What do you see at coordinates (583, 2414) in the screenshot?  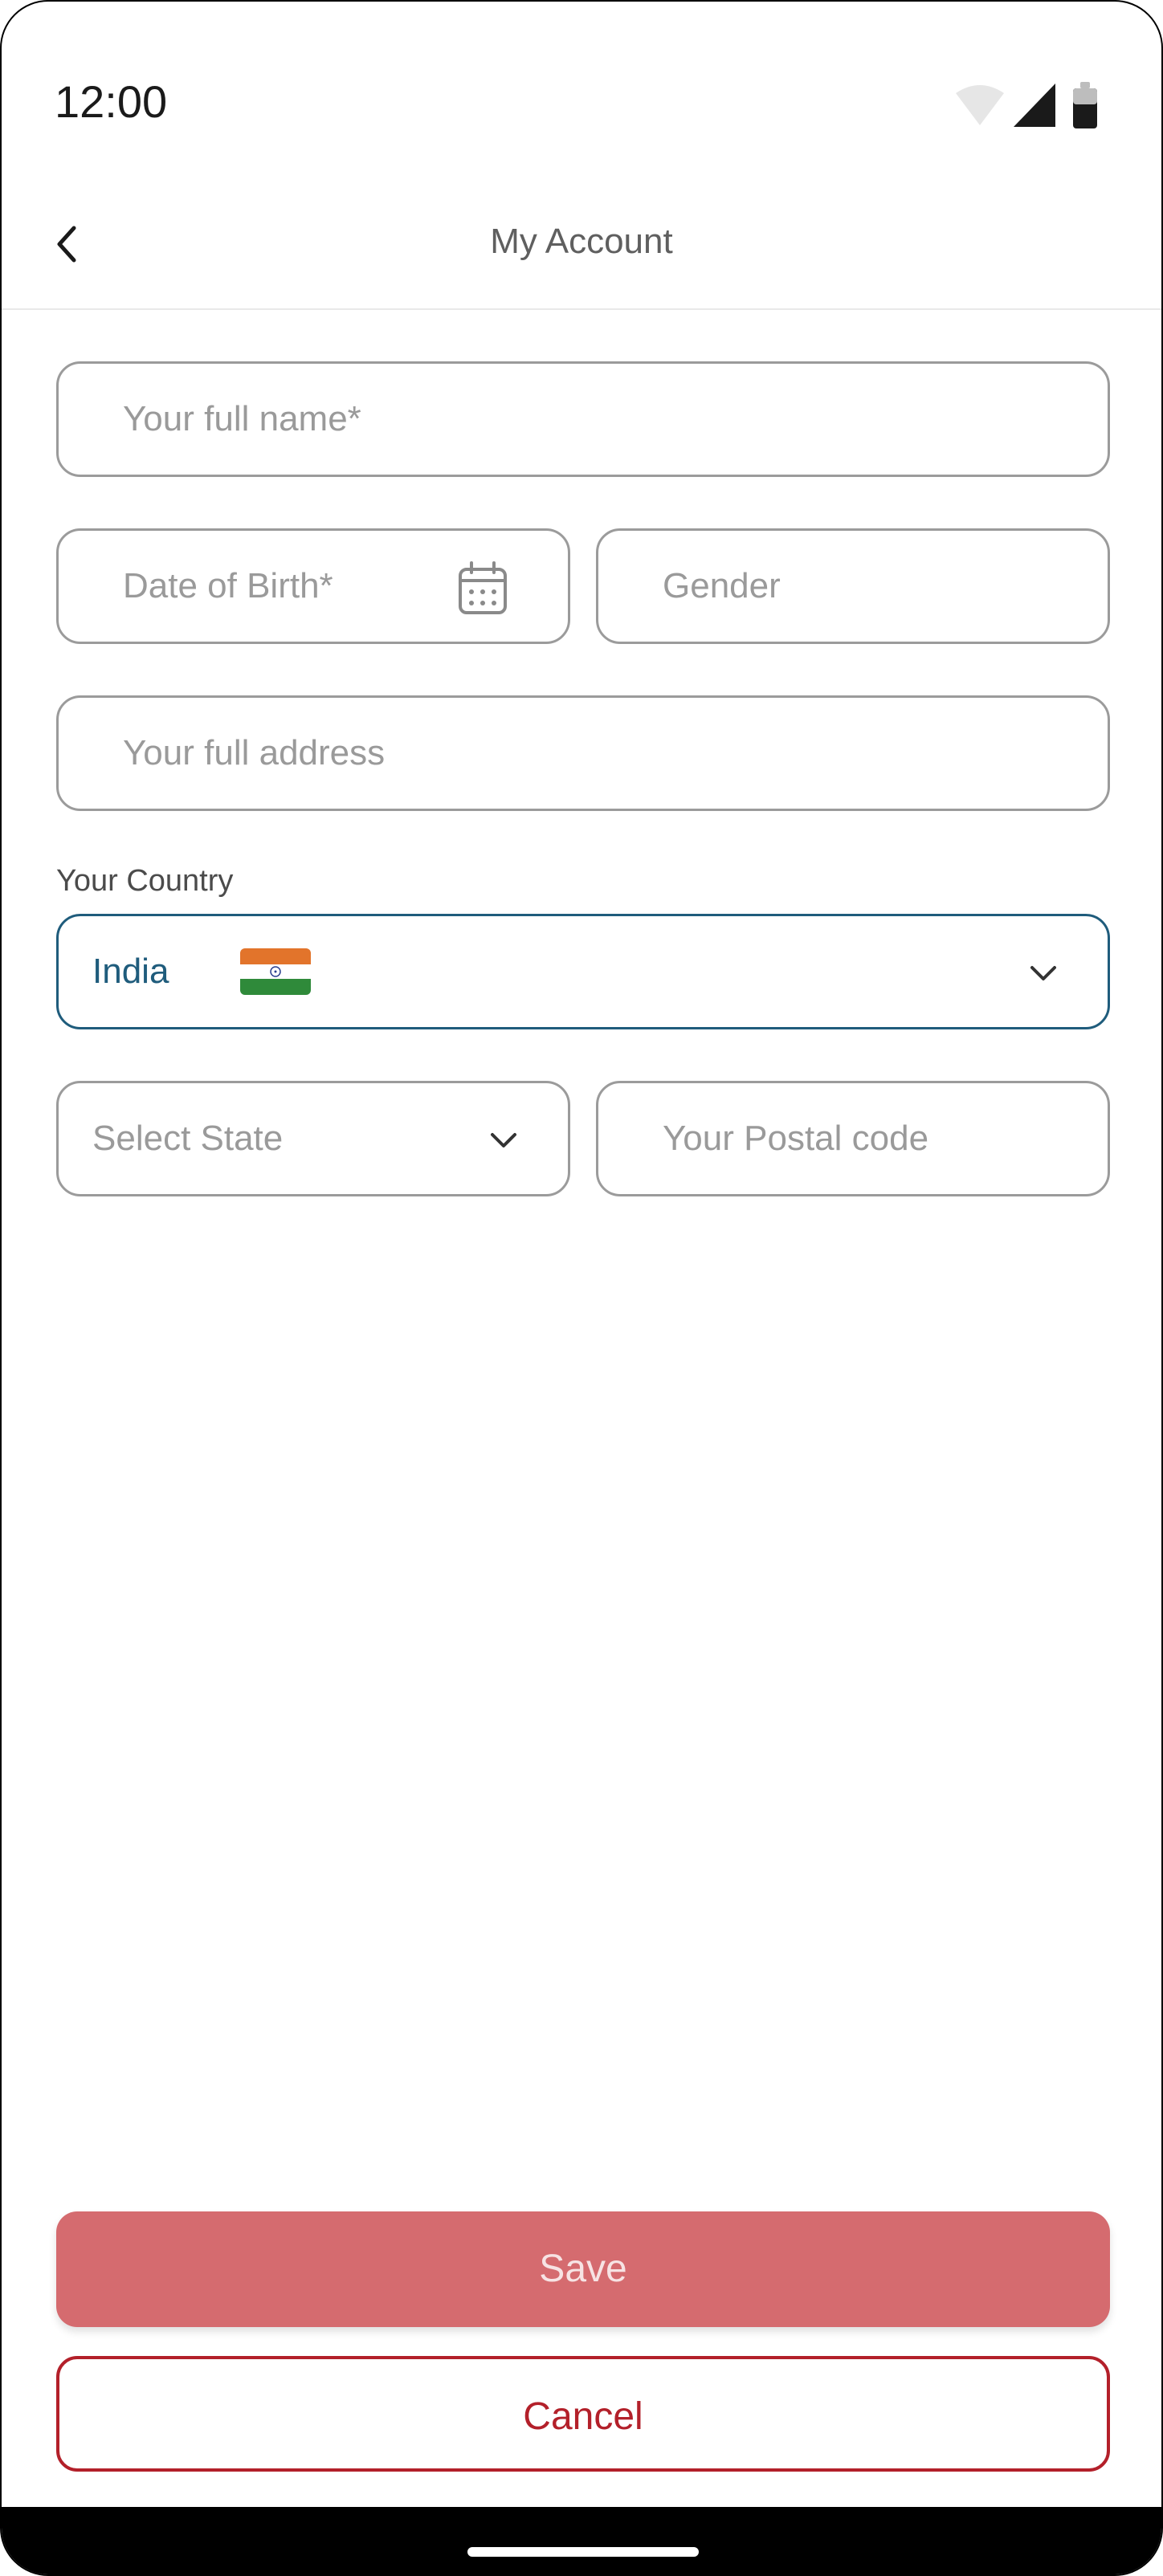 I see `cancel-button: Cancel` at bounding box center [583, 2414].